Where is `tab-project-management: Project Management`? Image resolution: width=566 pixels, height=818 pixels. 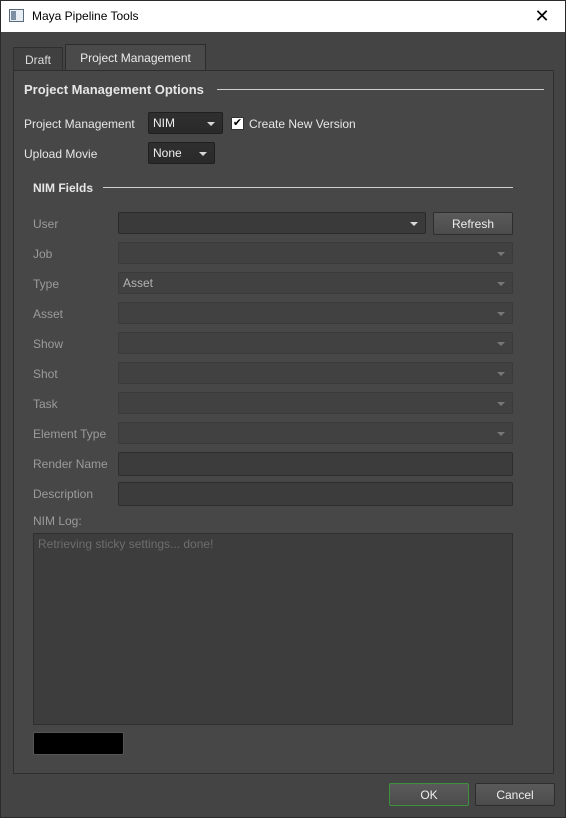 tab-project-management: Project Management is located at coordinates (135, 57).